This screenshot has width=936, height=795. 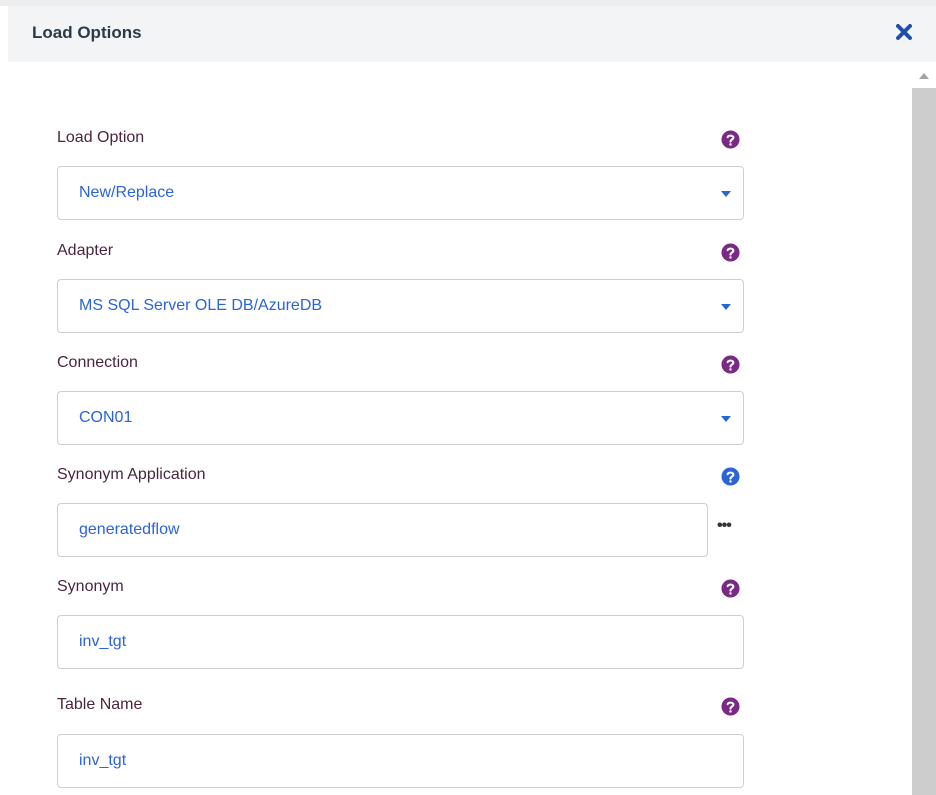 I want to click on table-name-value: inv_tgt, so click(x=103, y=760).